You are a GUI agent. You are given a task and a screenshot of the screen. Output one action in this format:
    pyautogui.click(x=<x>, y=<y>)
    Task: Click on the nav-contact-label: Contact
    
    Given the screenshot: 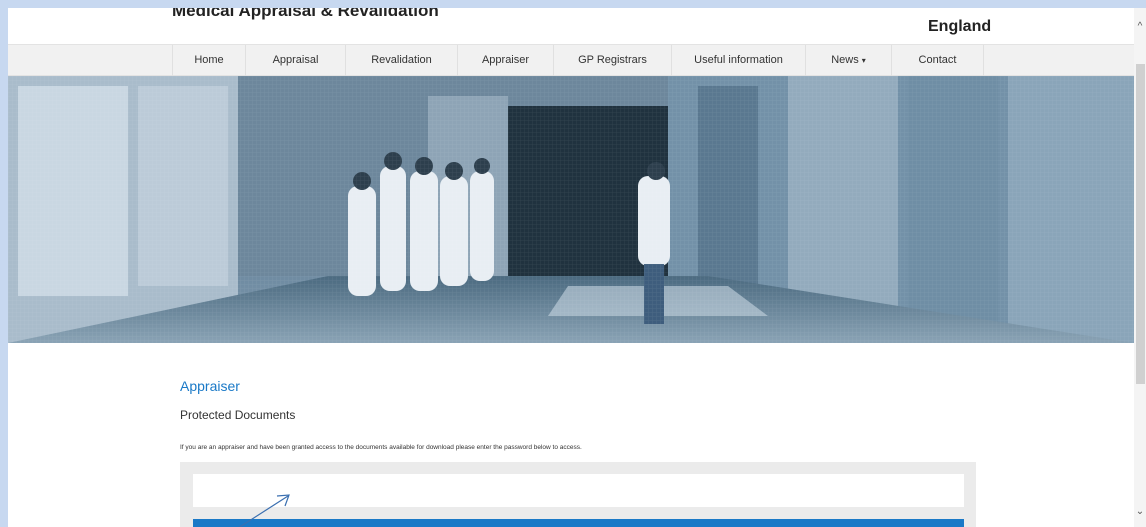 What is the action you would take?
    pyautogui.click(x=937, y=60)
    